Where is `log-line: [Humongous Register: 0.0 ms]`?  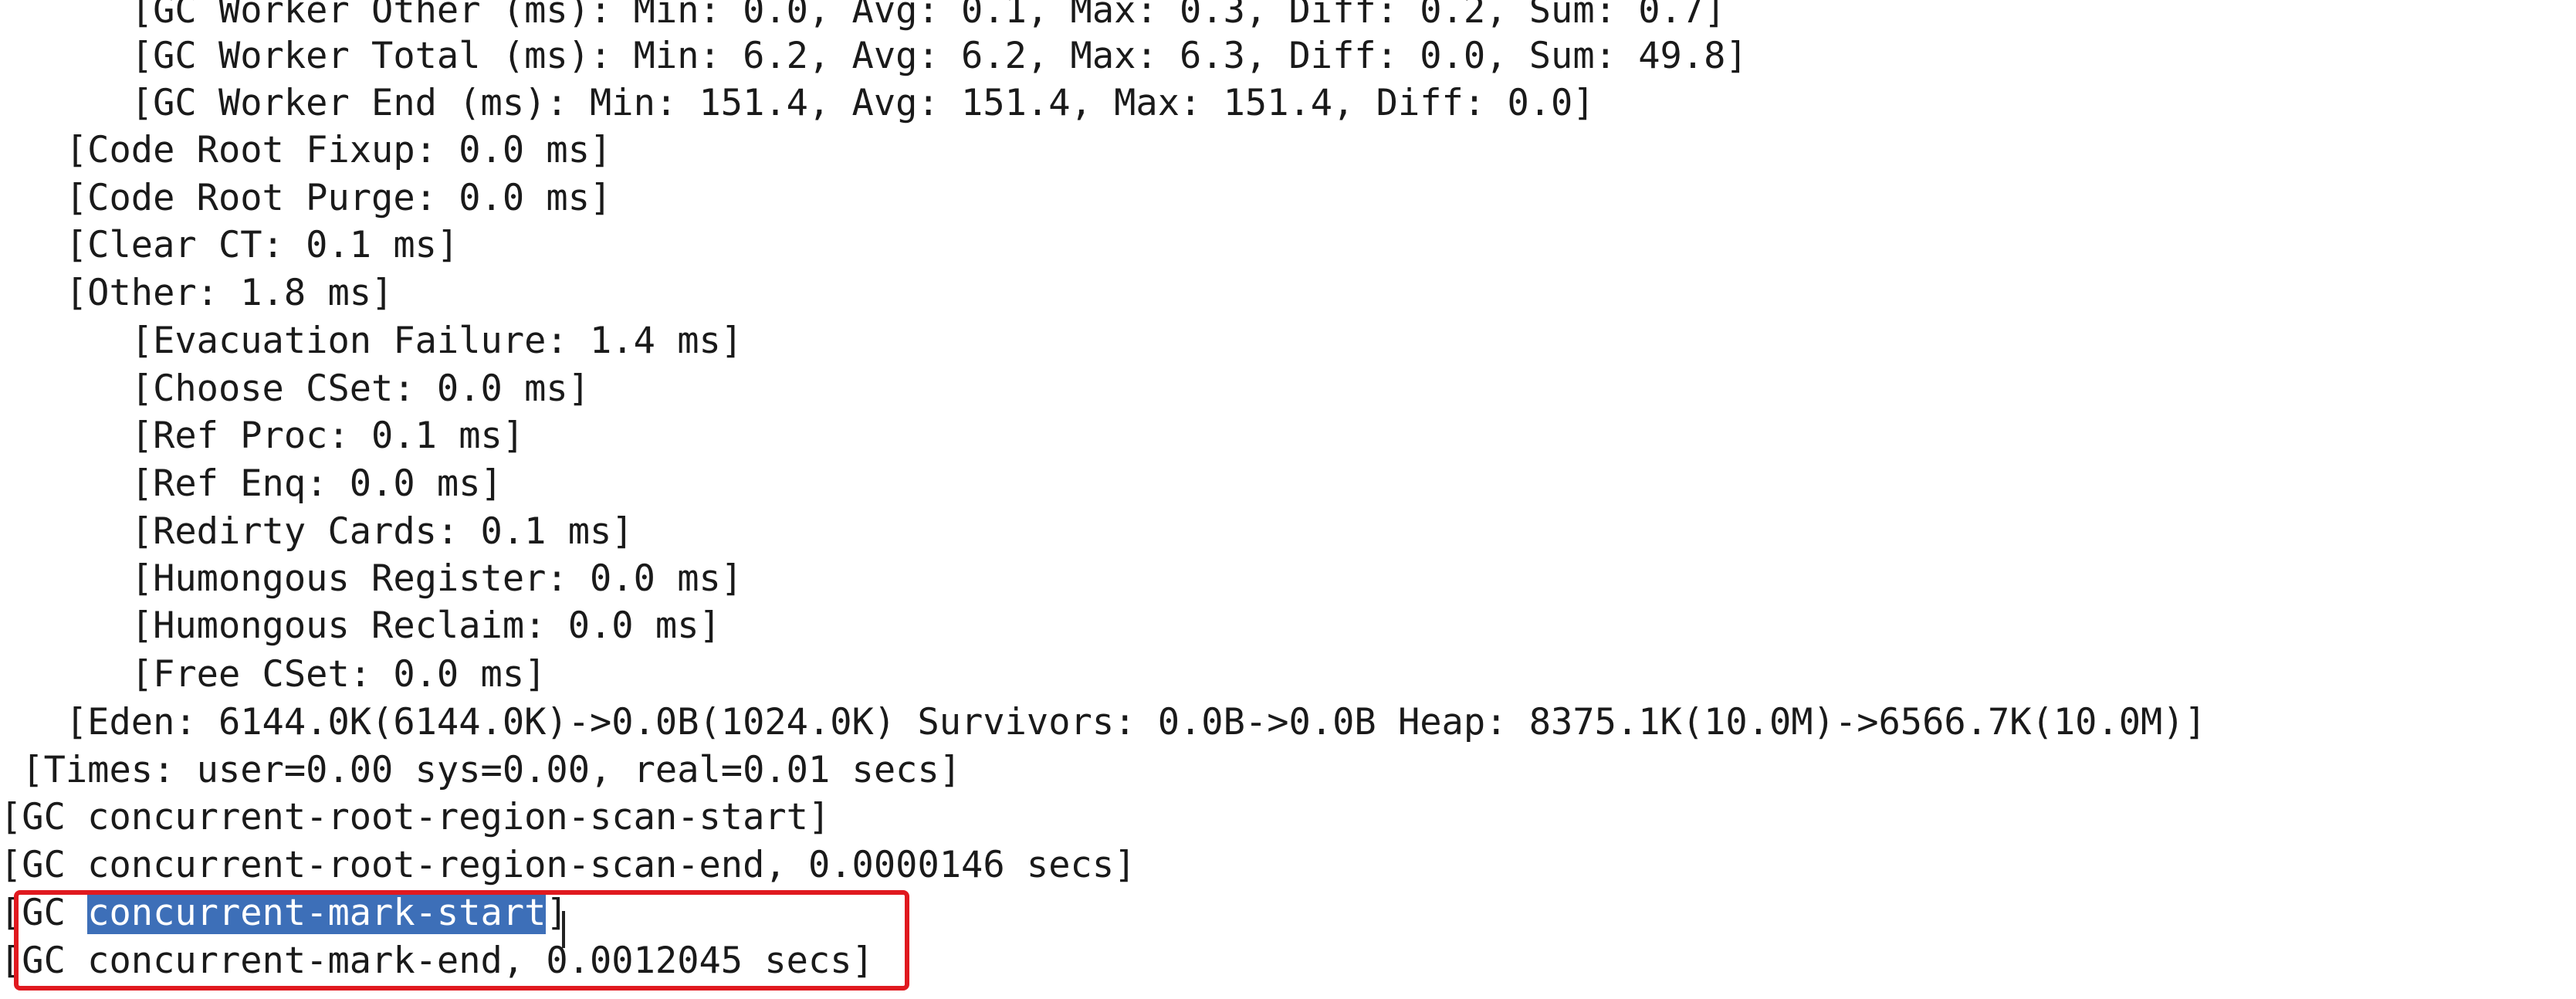 log-line: [Humongous Register: 0.0 ms] is located at coordinates (372, 578).